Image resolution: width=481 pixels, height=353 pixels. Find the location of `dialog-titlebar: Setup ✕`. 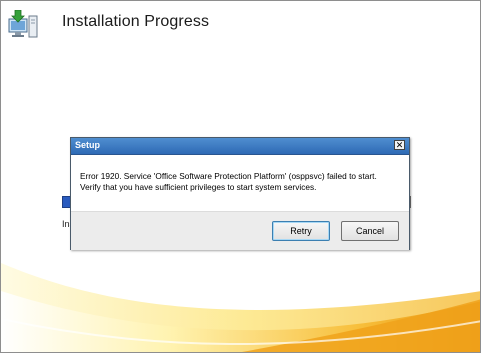

dialog-titlebar: Setup ✕ is located at coordinates (240, 146).